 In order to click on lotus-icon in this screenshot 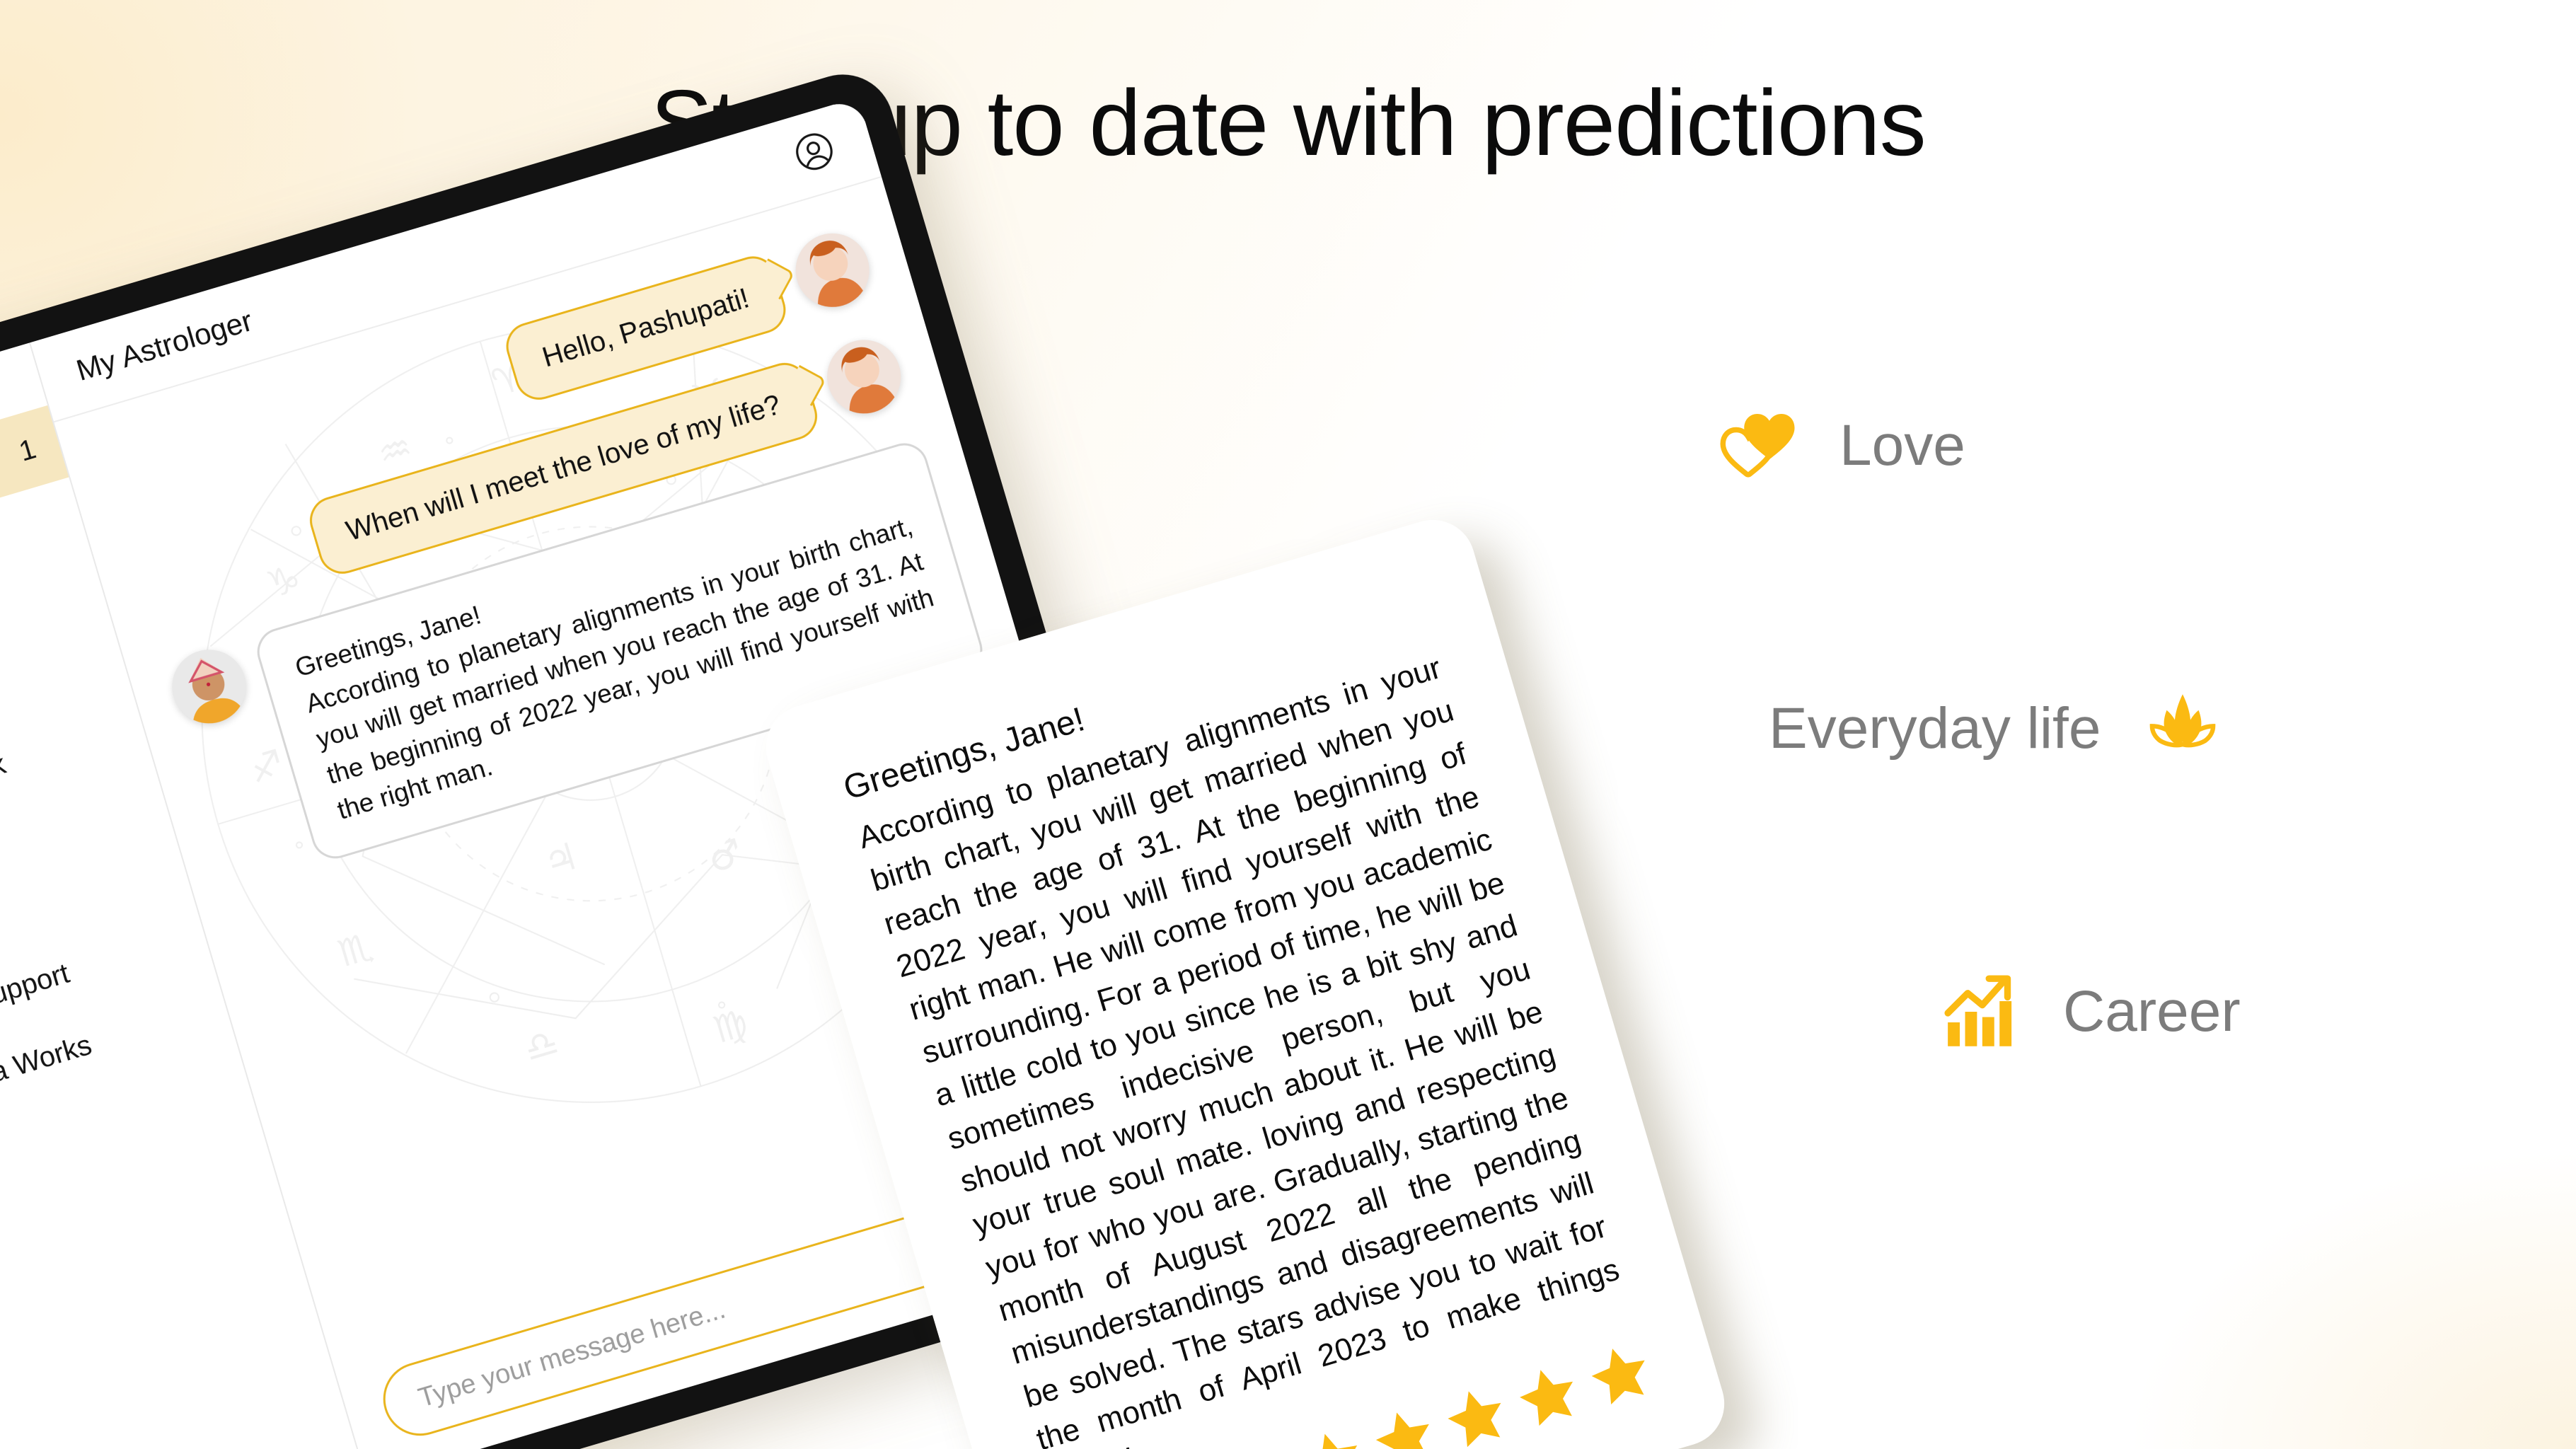, I will do `click(2182, 728)`.